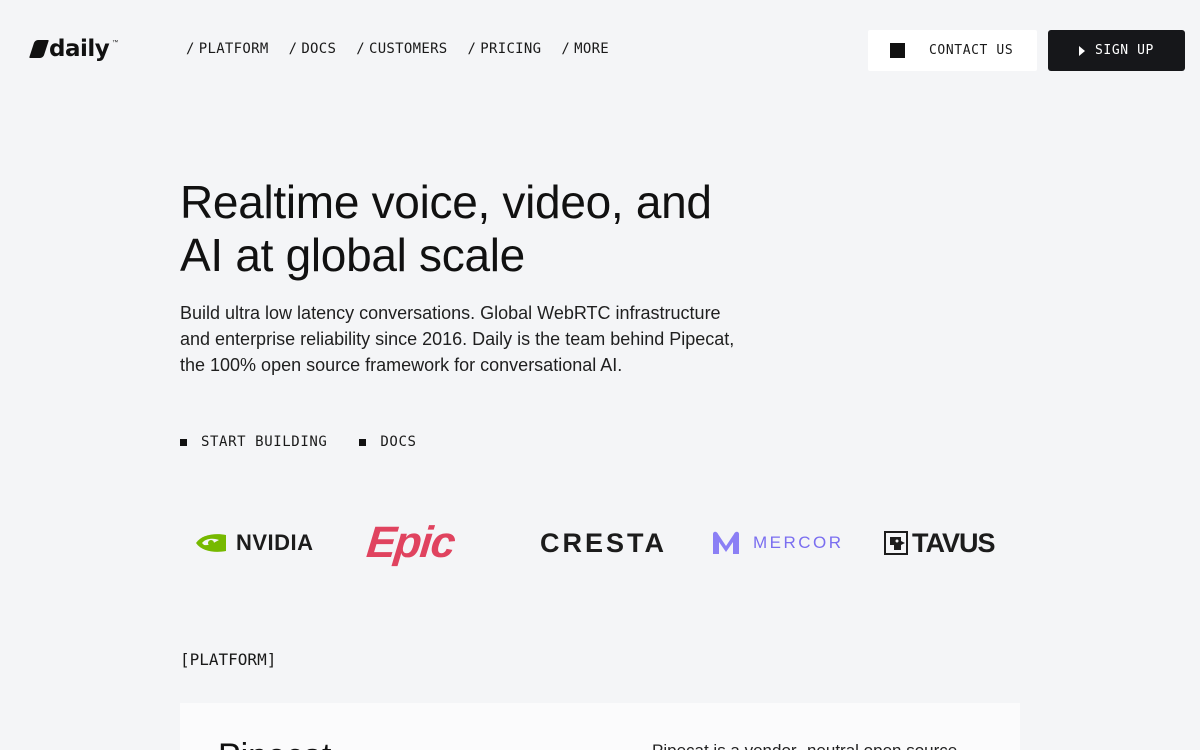 This screenshot has width=1200, height=750. Describe the element at coordinates (804, 745) in the screenshot. I see `pipecat-card-text: Pipecat is a vendor- neutral open source` at that location.